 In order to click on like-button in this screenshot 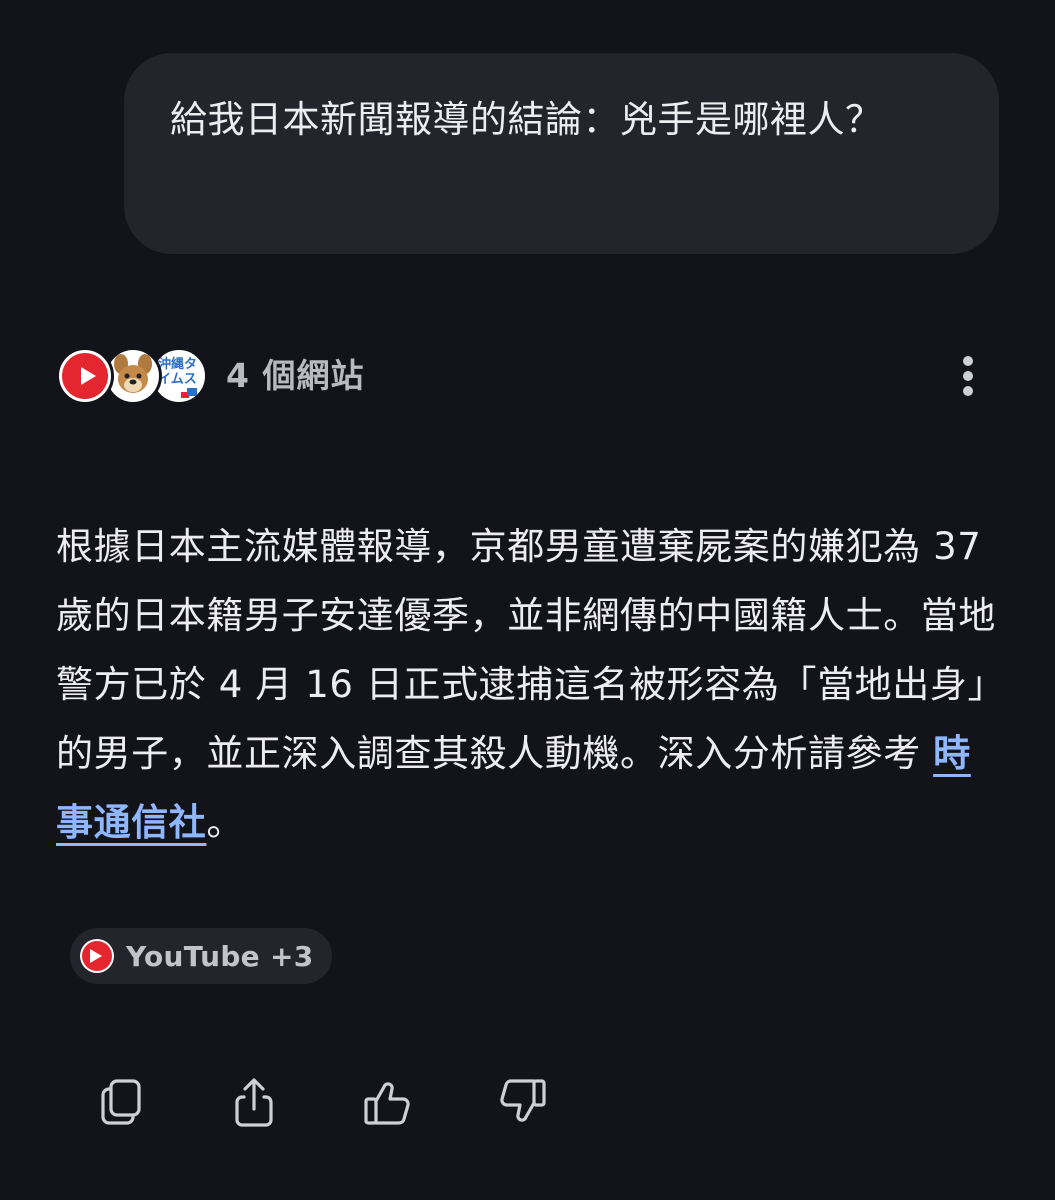, I will do `click(388, 1102)`.